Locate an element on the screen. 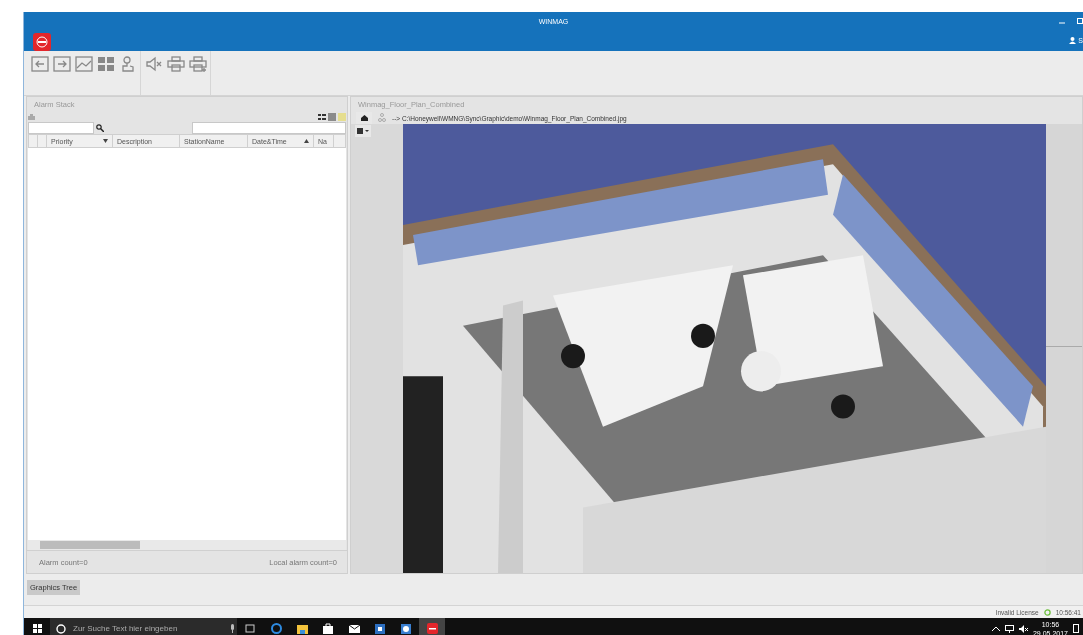  speaker-muted-icon is located at coordinates (1023, 628).